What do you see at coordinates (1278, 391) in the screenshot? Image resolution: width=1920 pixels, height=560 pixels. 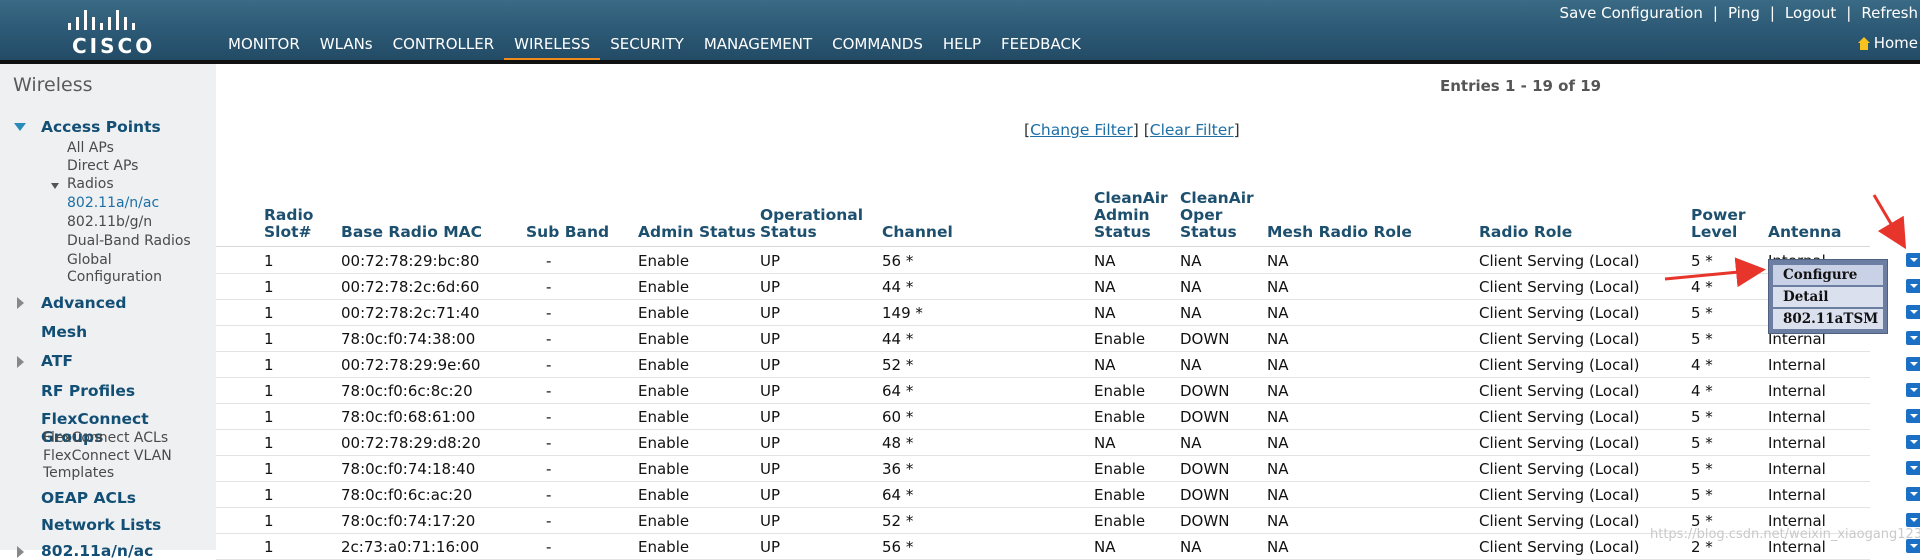 I see `cell-mesh: NA` at bounding box center [1278, 391].